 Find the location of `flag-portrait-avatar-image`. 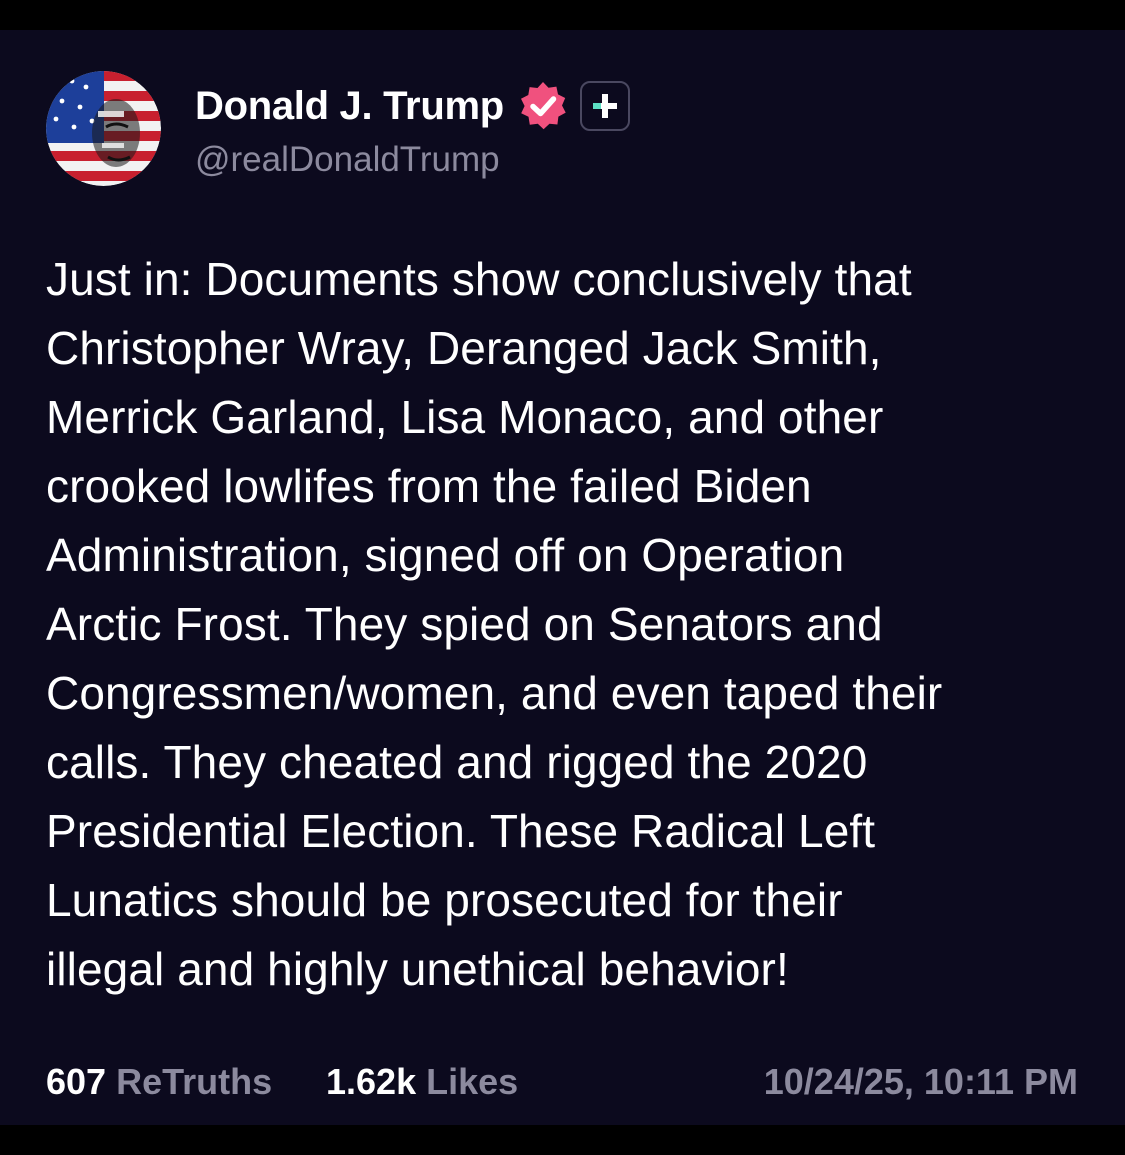

flag-portrait-avatar-image is located at coordinates (103, 128).